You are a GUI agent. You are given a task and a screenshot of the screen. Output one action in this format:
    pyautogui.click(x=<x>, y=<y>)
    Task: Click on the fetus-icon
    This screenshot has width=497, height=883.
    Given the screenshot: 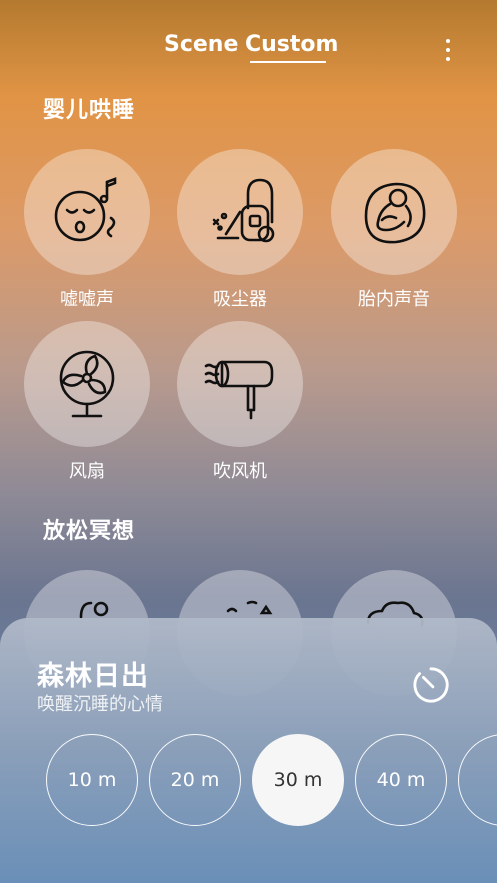 What is the action you would take?
    pyautogui.click(x=395, y=213)
    